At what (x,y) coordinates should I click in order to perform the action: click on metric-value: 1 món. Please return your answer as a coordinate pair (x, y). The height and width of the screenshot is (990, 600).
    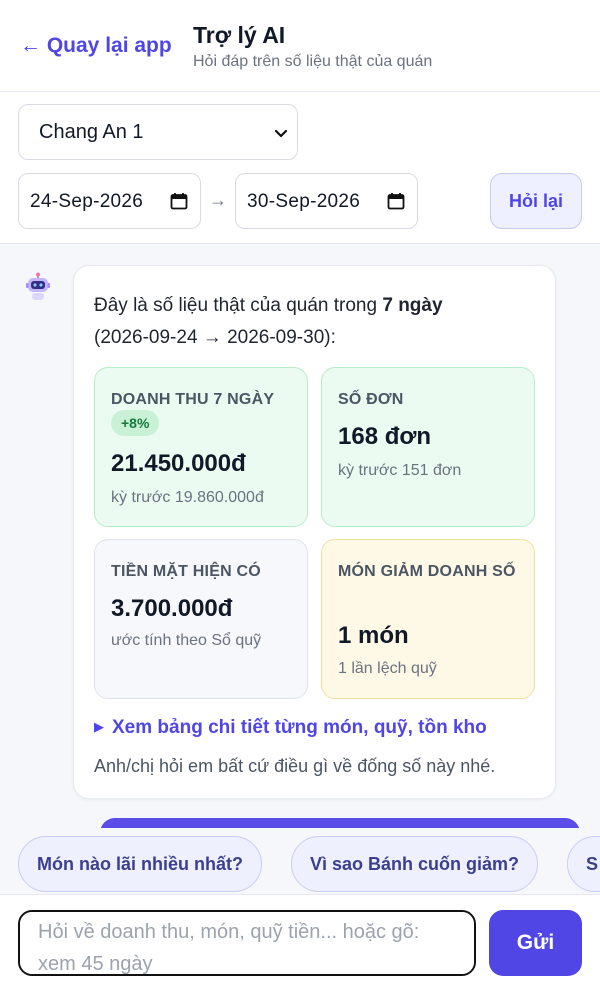
    Looking at the image, I should click on (373, 635).